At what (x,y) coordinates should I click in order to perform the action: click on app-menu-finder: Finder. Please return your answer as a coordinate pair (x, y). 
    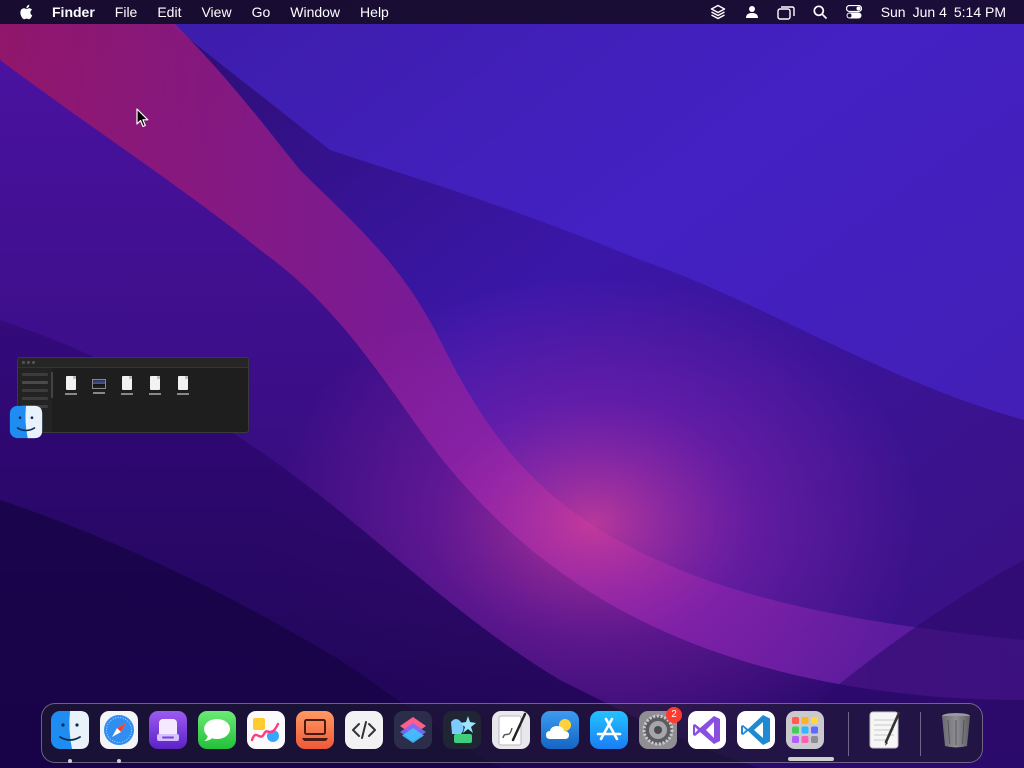
    Looking at the image, I should click on (76, 12).